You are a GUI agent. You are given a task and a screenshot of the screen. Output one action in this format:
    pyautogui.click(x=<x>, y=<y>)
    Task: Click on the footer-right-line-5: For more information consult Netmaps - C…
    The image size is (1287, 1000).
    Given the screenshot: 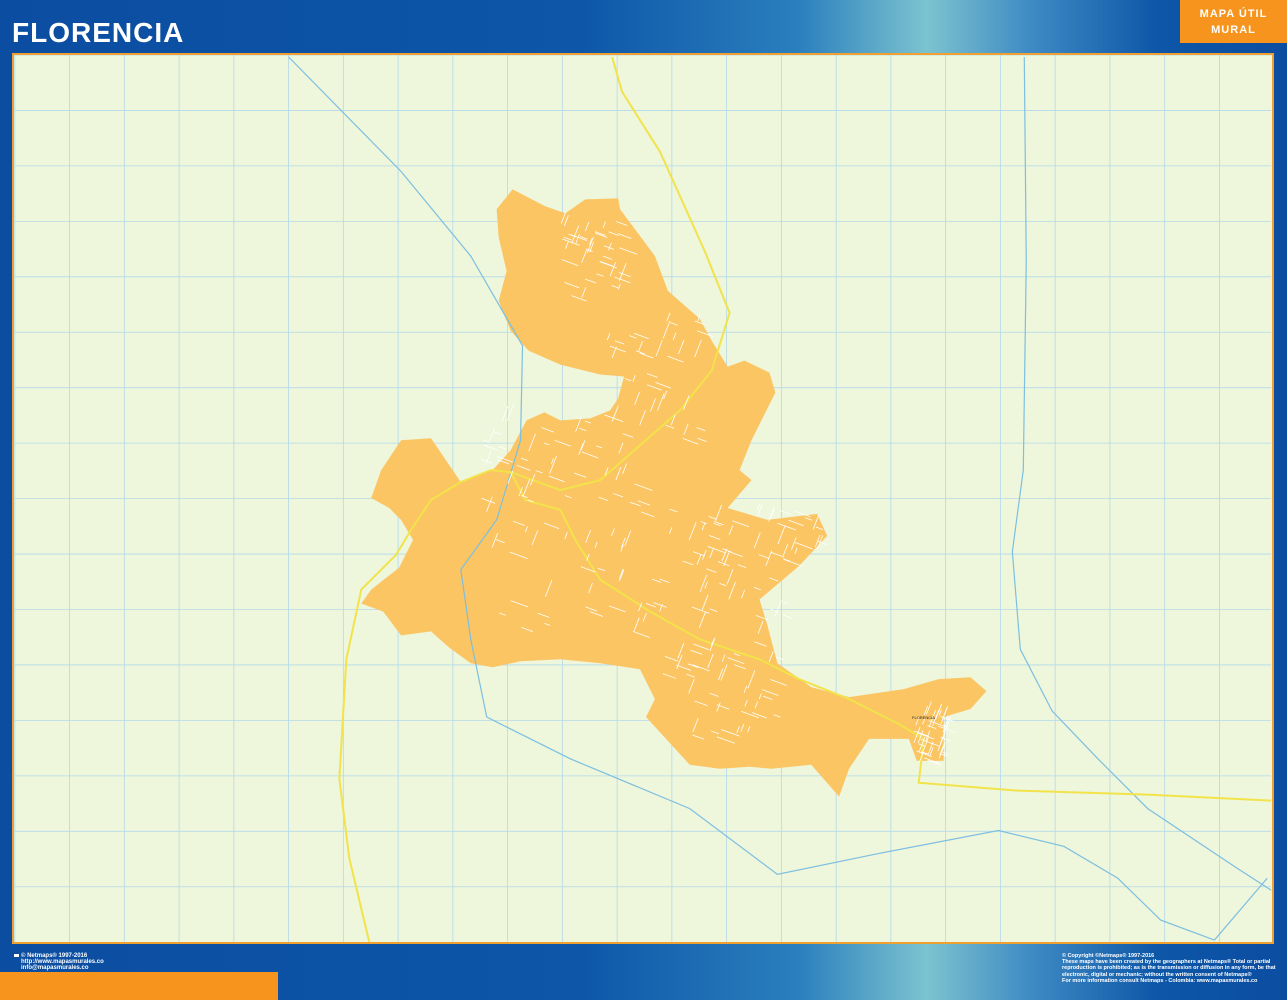 What is the action you would take?
    pyautogui.click(x=1160, y=980)
    